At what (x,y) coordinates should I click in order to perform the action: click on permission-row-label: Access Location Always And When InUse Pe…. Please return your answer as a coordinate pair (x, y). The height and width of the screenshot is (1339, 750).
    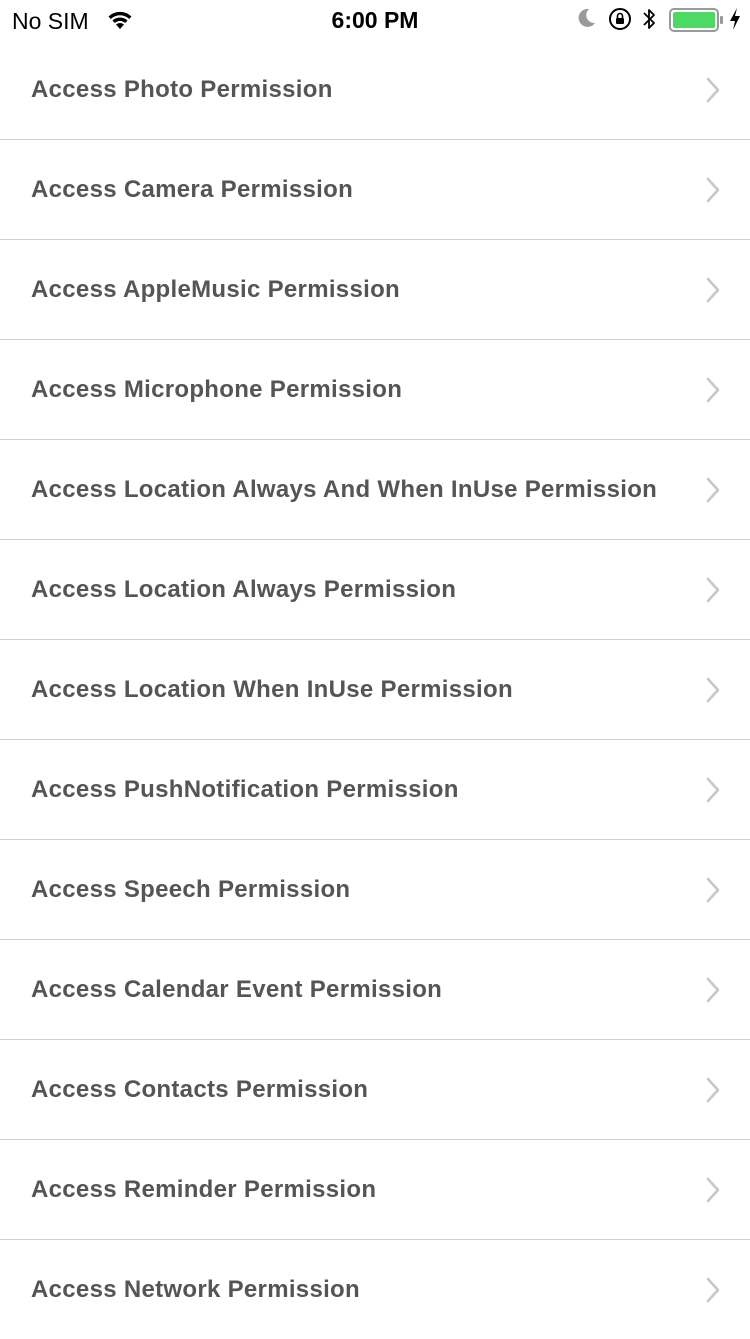
    Looking at the image, I should click on (344, 489).